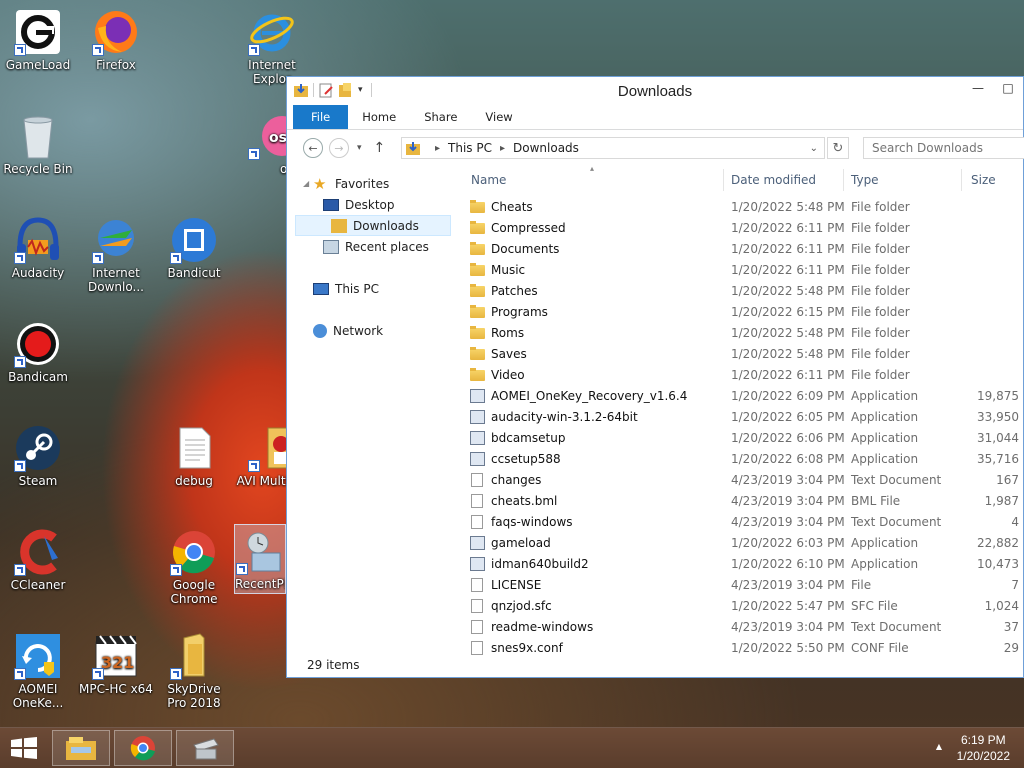 This screenshot has height=768, width=1024. What do you see at coordinates (788, 459) in the screenshot?
I see `file-date-modified: 1/20/2022 6:08 PM` at bounding box center [788, 459].